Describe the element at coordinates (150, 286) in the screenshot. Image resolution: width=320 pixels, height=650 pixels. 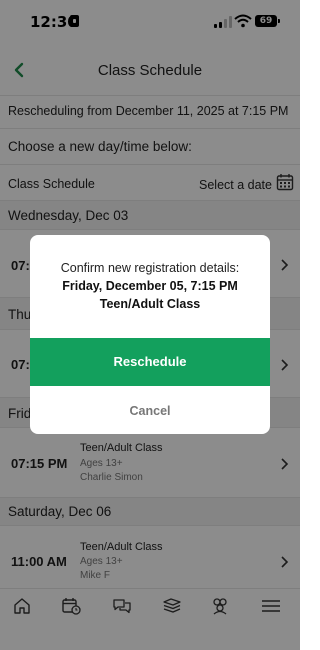
I see `dialog-datetime: Friday, December 05, 7:15 PM` at that location.